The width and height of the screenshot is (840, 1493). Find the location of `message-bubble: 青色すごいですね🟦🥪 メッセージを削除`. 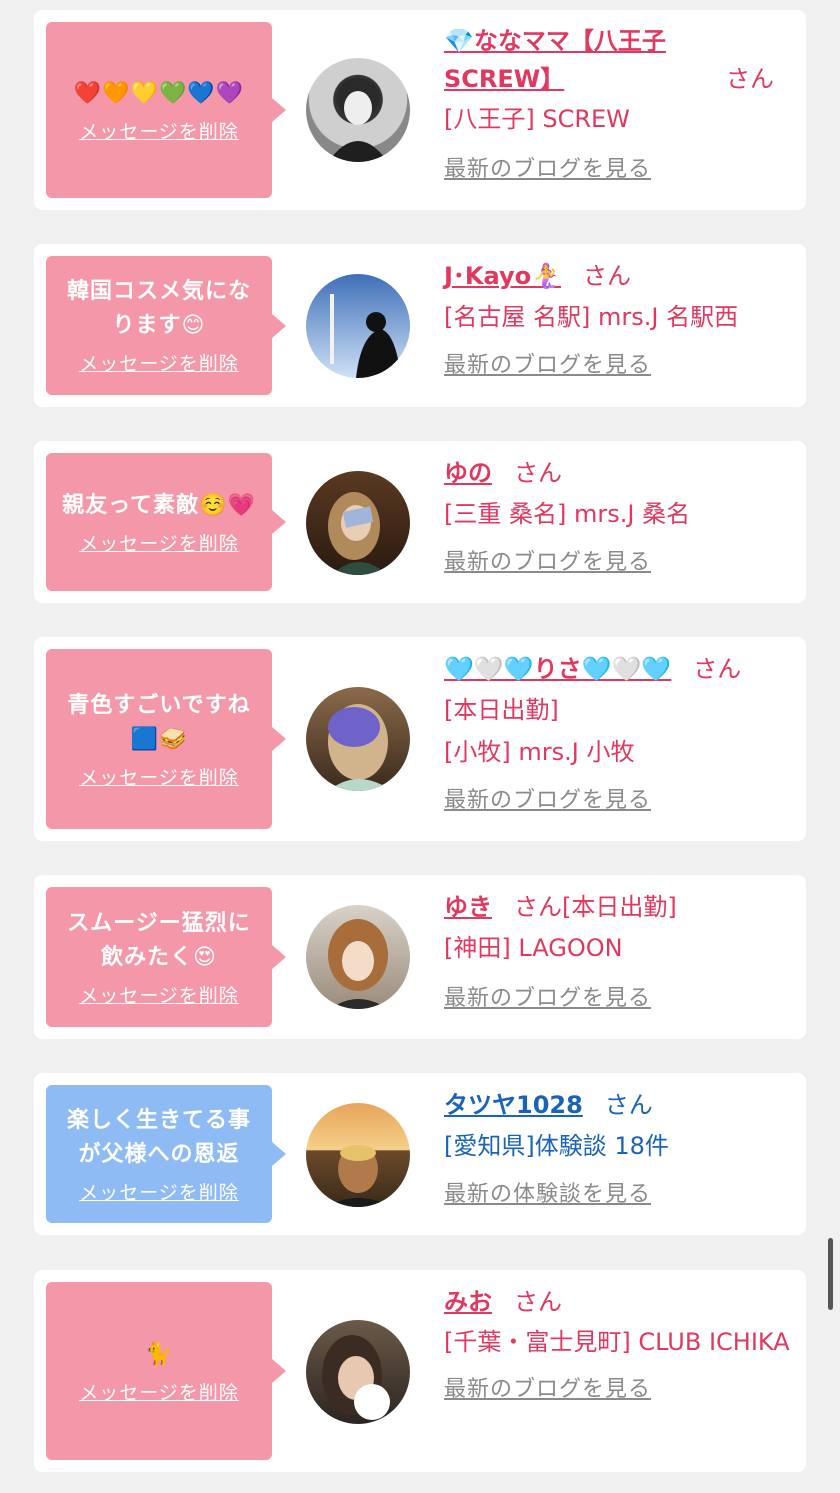

message-bubble: 青色すごいですね🟦🥪 メッセージを削除 is located at coordinates (166, 739).